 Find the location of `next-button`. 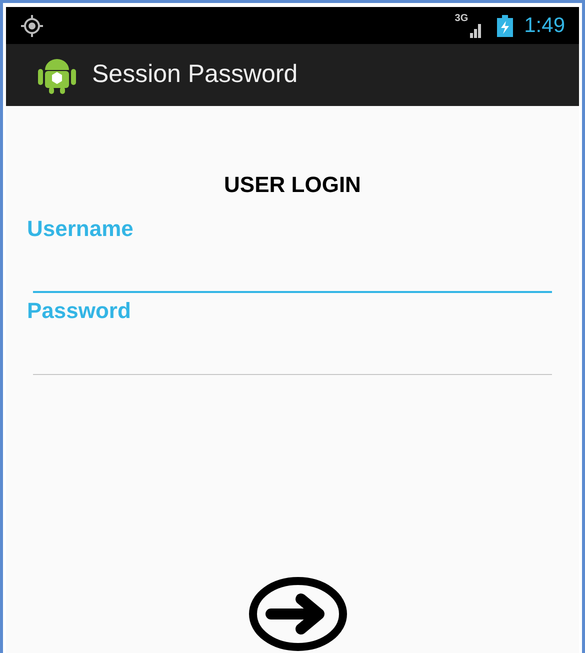

next-button is located at coordinates (297, 614).